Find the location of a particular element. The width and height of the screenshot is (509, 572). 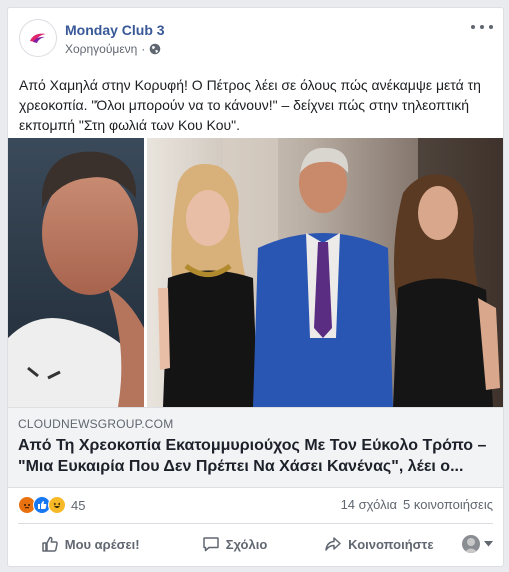

page-name-link: Monday Club 3 is located at coordinates (115, 30).